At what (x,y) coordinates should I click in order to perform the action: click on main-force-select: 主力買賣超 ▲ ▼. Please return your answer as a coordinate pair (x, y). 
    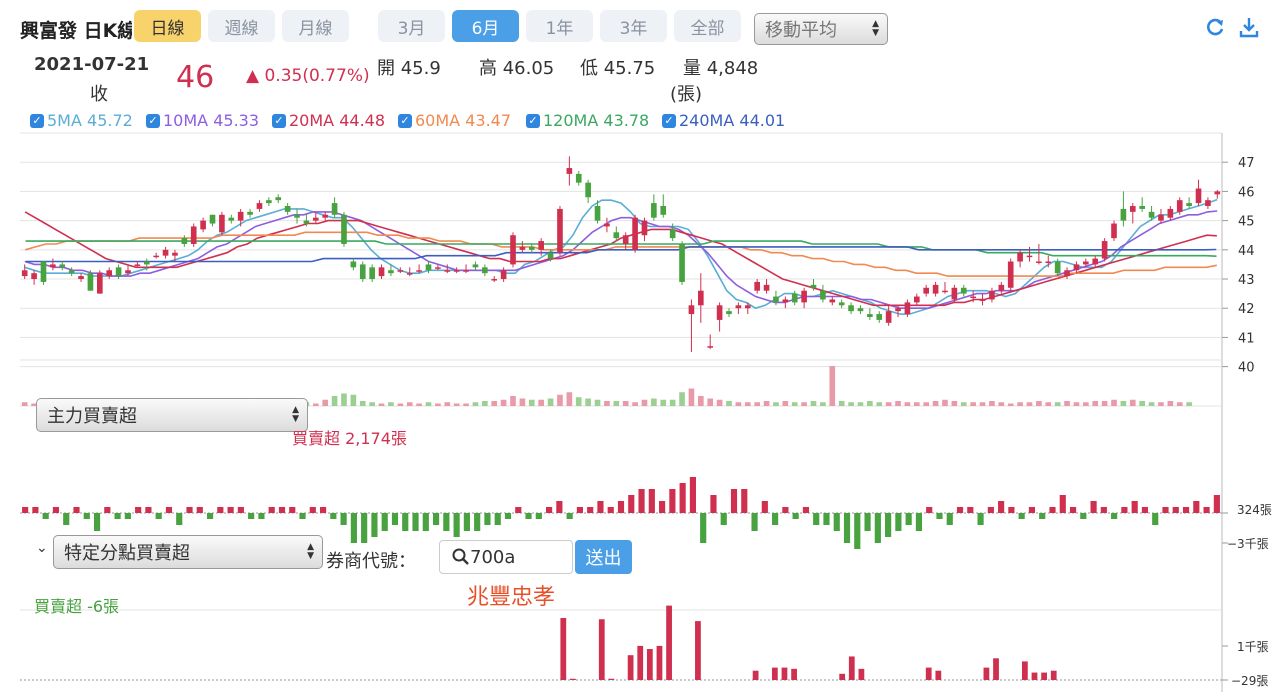
    Looking at the image, I should click on (172, 415).